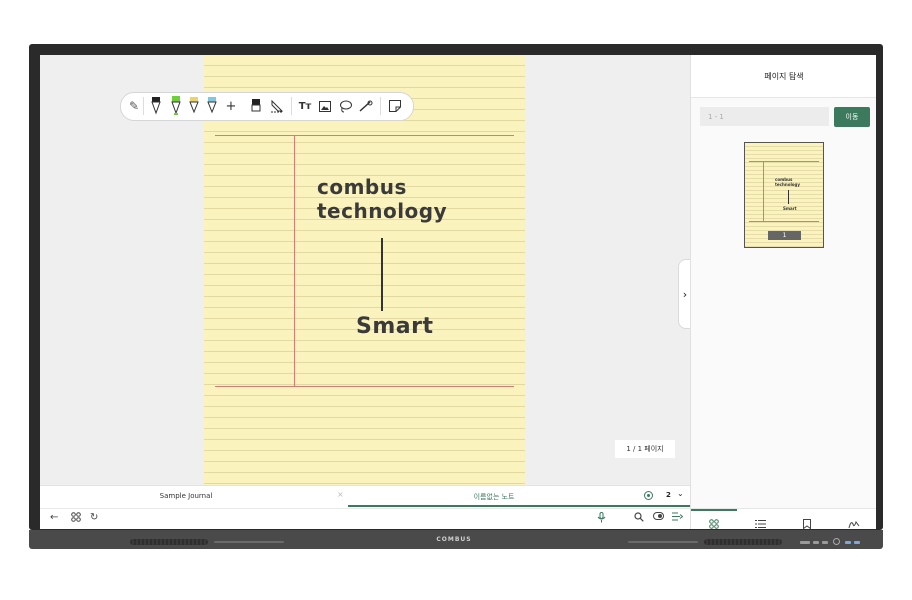 The height and width of the screenshot is (600, 912). I want to click on add-tab-dot, so click(648, 495).